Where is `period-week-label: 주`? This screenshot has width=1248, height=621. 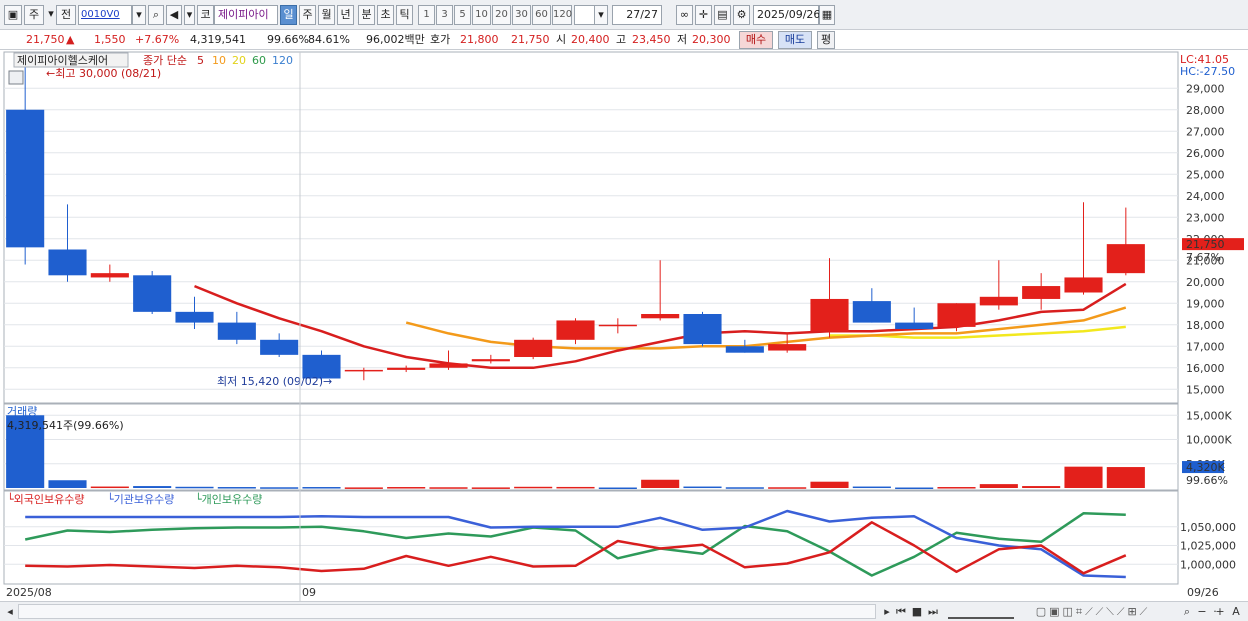
period-week-label: 주 is located at coordinates (307, 14).